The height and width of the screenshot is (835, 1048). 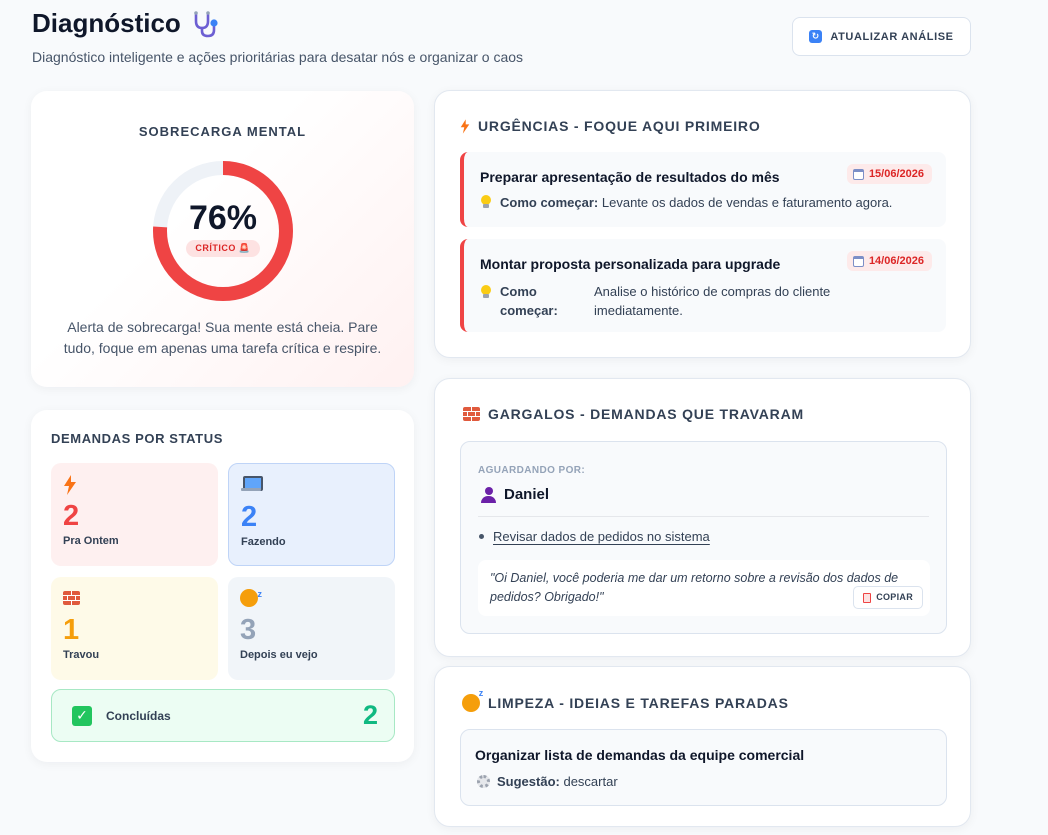 I want to click on suggestion-label: Sugestão:, so click(x=528, y=781).